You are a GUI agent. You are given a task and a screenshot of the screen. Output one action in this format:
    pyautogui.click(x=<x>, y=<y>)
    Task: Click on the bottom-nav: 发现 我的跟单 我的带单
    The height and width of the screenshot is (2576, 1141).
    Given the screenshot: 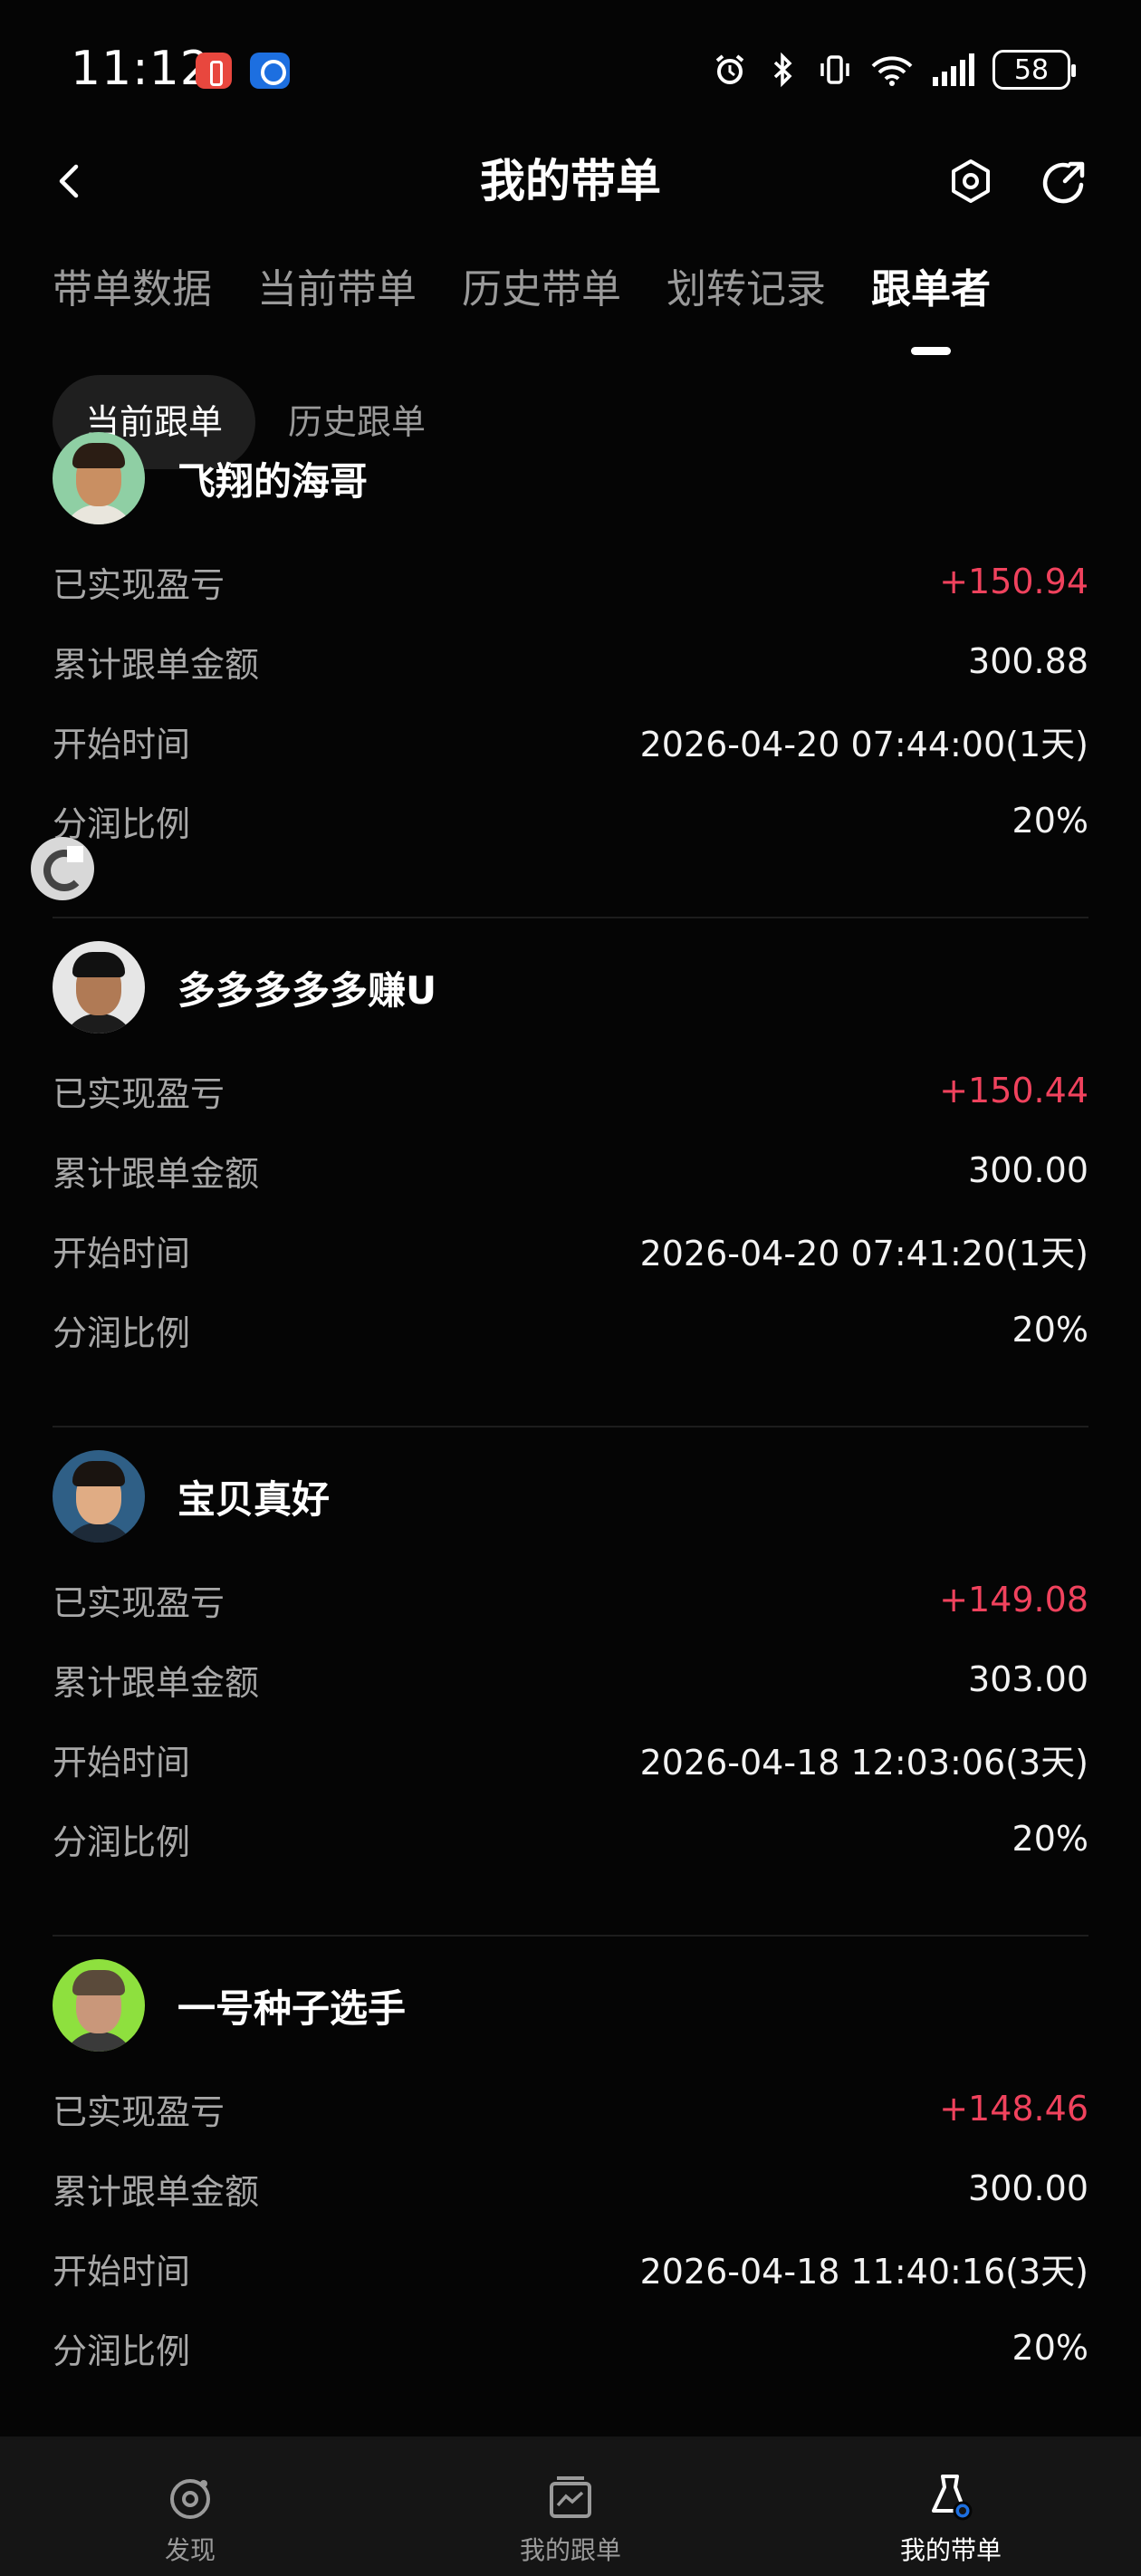 What is the action you would take?
    pyautogui.click(x=570, y=2506)
    